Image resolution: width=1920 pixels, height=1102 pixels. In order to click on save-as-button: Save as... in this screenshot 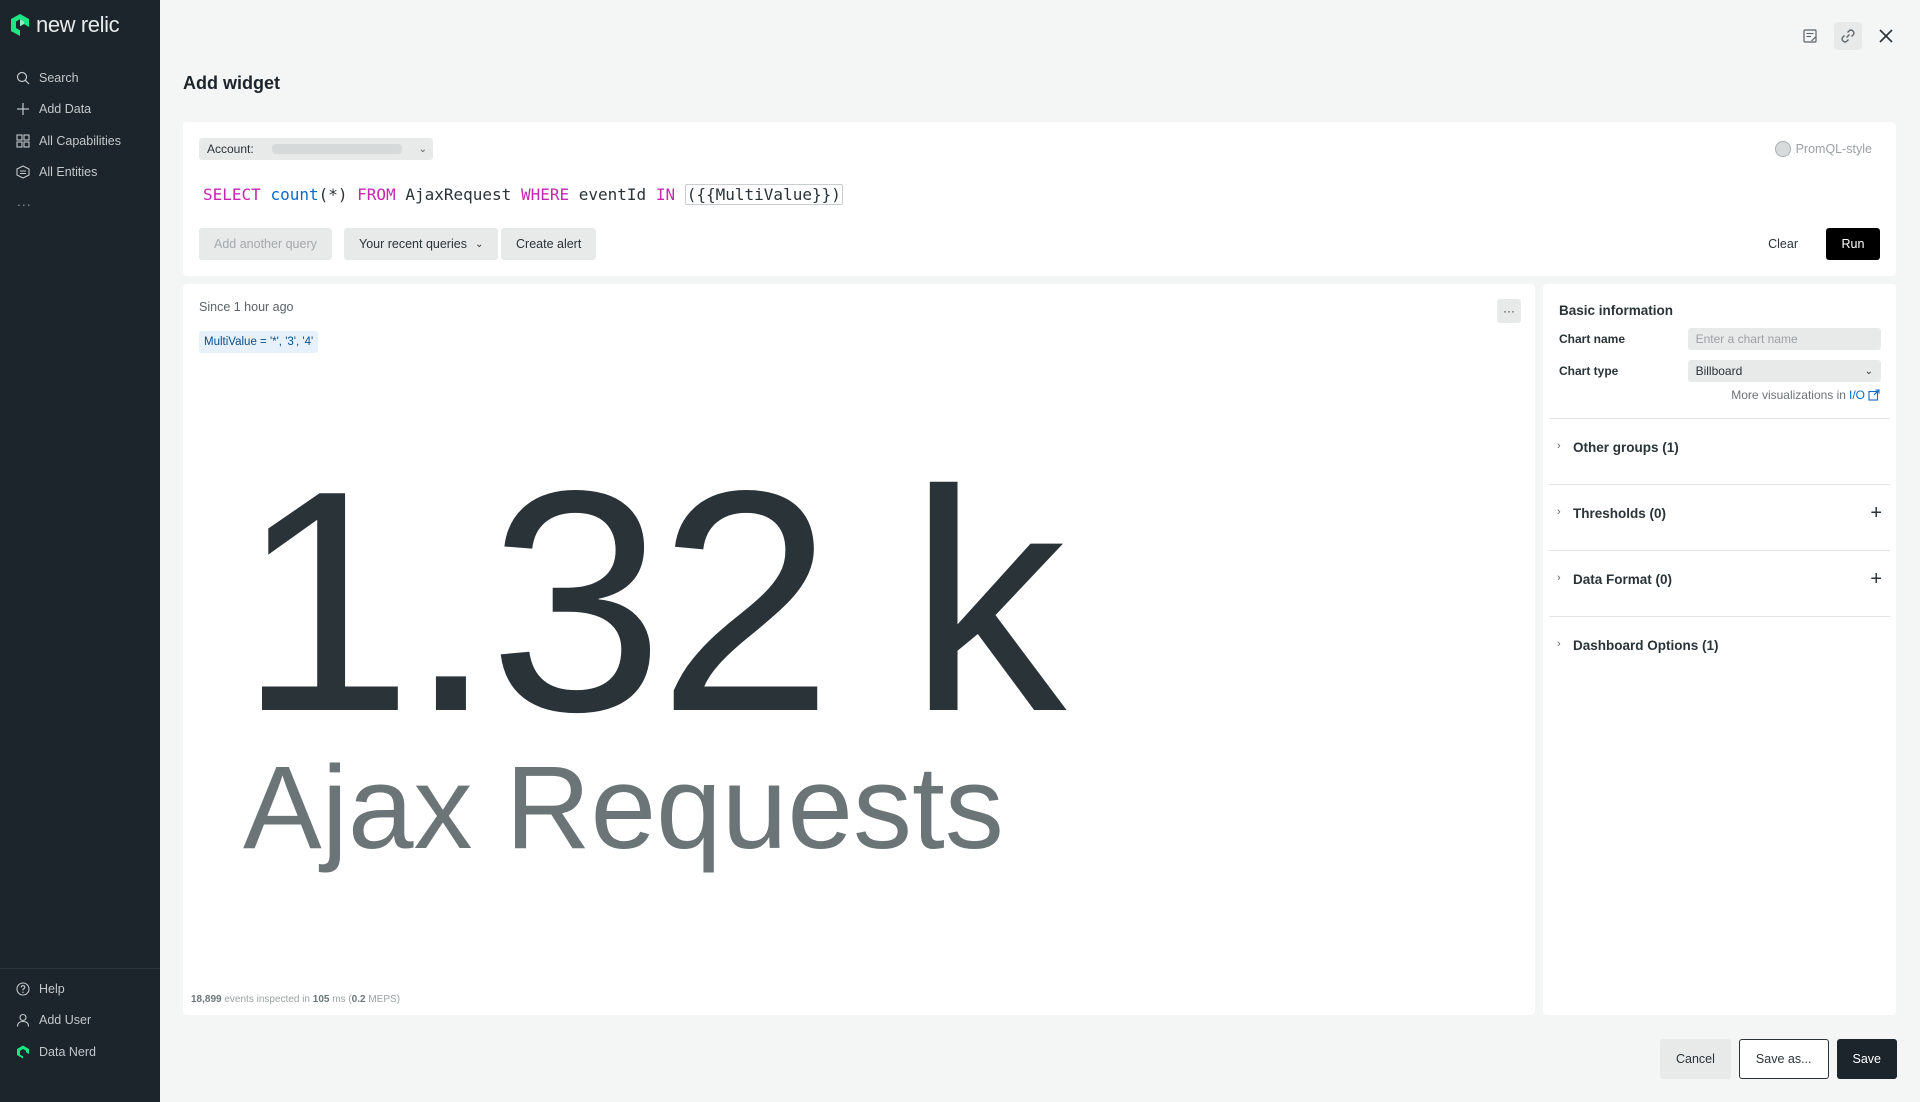, I will do `click(1783, 1059)`.